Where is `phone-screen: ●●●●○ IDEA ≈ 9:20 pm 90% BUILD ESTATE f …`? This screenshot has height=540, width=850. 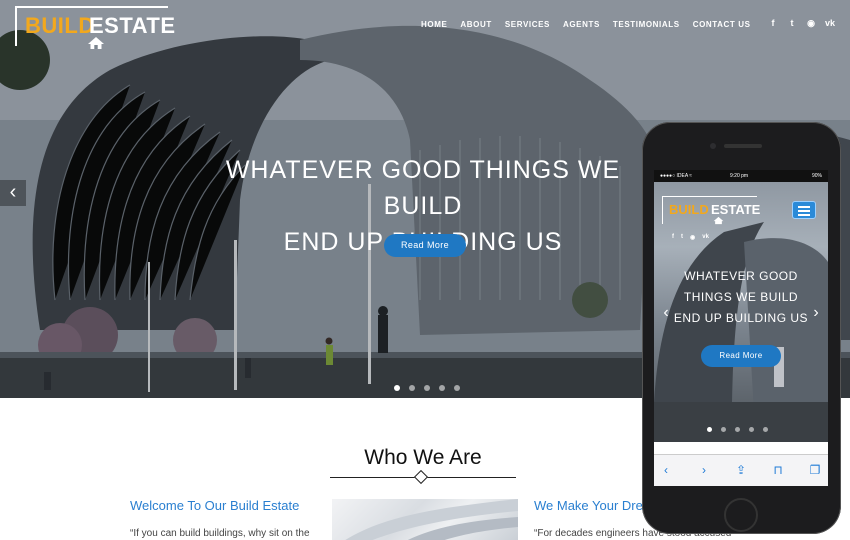
phone-screen: ●●●●○ IDEA ≈ 9:20 pm 90% BUILD ESTATE f … is located at coordinates (741, 328).